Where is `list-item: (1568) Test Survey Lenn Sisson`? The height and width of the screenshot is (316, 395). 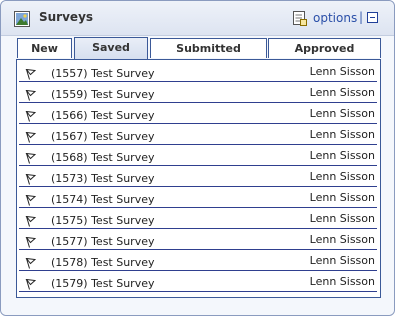
list-item: (1568) Test Survey Lenn Sisson is located at coordinates (198, 155).